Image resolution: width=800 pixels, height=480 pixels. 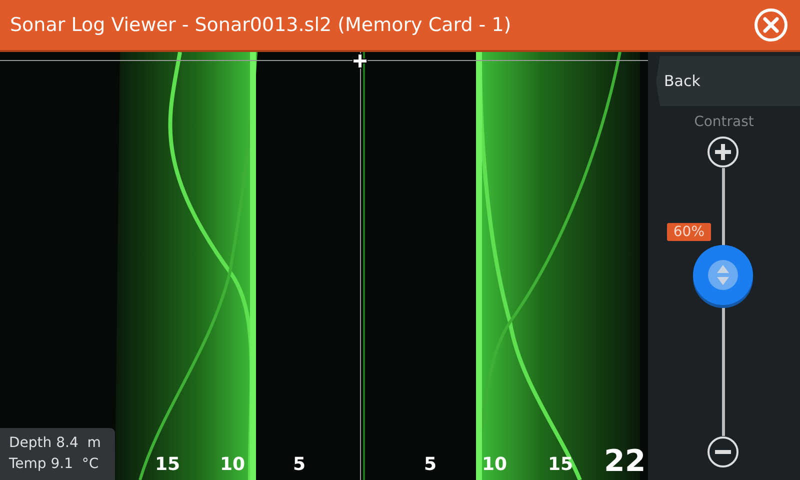 I want to click on close-icon, so click(x=771, y=25).